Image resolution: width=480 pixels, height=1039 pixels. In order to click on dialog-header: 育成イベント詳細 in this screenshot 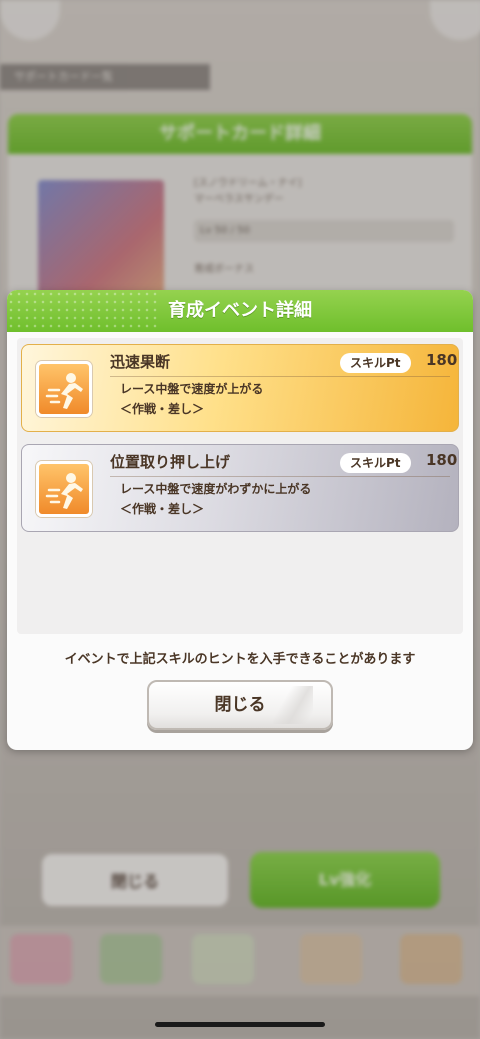, I will do `click(240, 311)`.